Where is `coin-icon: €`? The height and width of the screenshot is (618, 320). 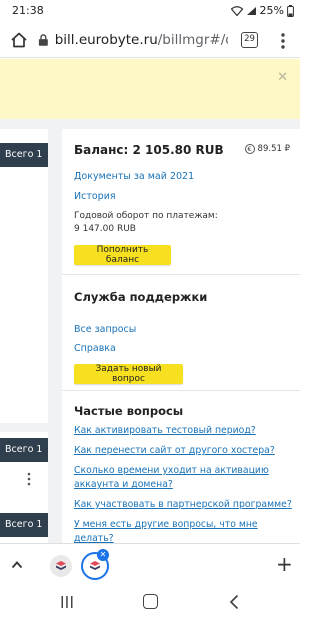
coin-icon: € is located at coordinates (249, 149).